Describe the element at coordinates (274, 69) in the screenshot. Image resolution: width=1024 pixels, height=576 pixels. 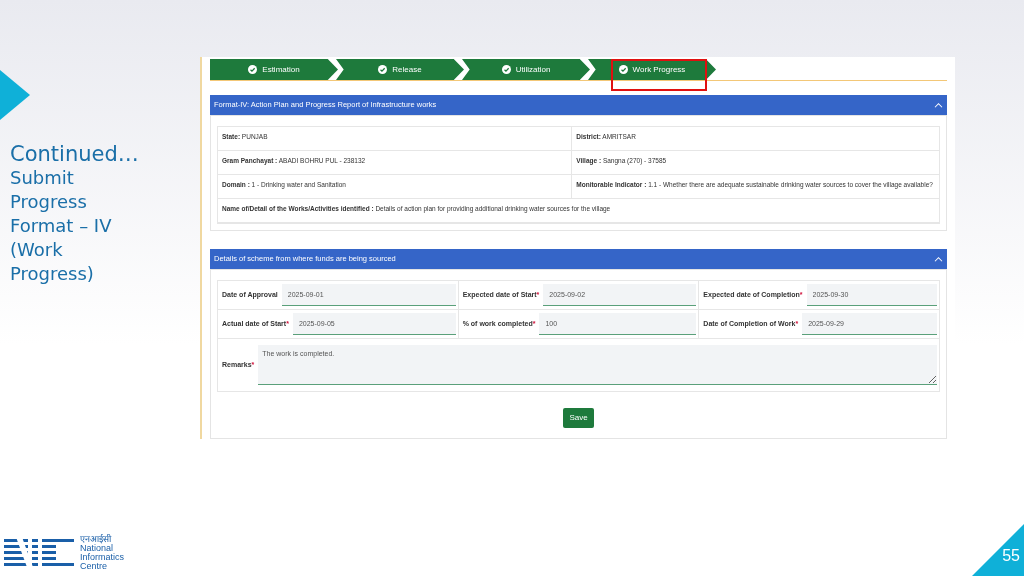
I see `step-tab: Estimation` at that location.